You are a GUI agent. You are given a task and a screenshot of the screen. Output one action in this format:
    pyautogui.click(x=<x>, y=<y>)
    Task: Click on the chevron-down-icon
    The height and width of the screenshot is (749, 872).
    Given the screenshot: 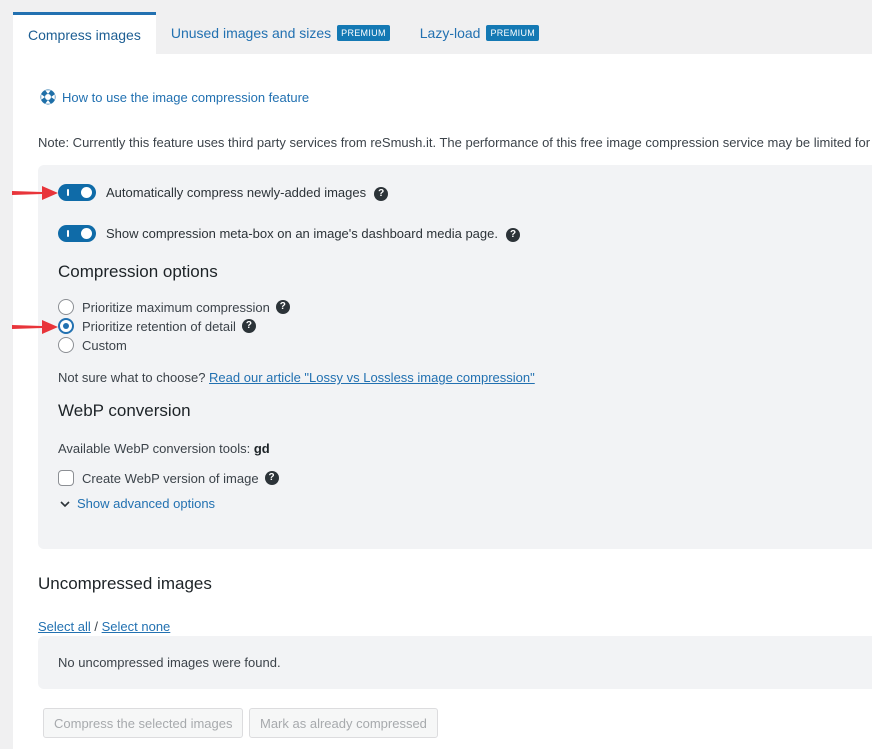 What is the action you would take?
    pyautogui.click(x=65, y=503)
    